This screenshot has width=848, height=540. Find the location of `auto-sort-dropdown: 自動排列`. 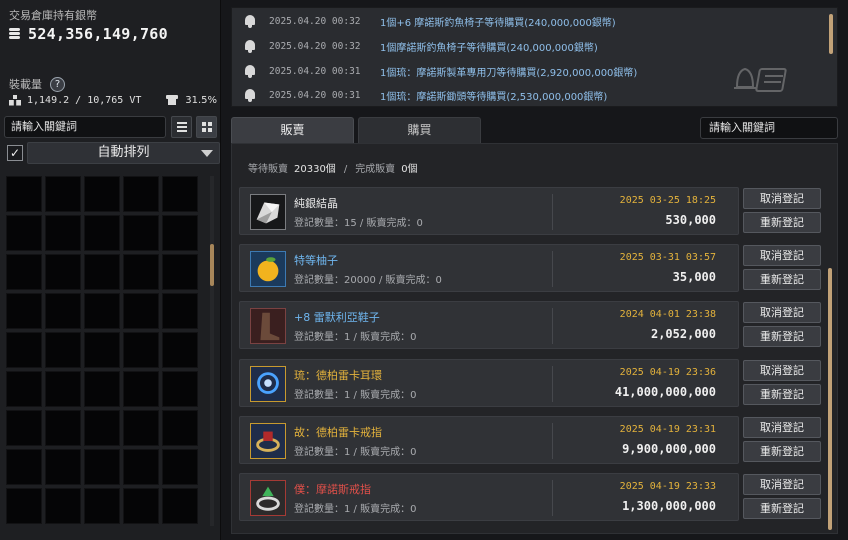

auto-sort-dropdown: 自動排列 is located at coordinates (123, 153).